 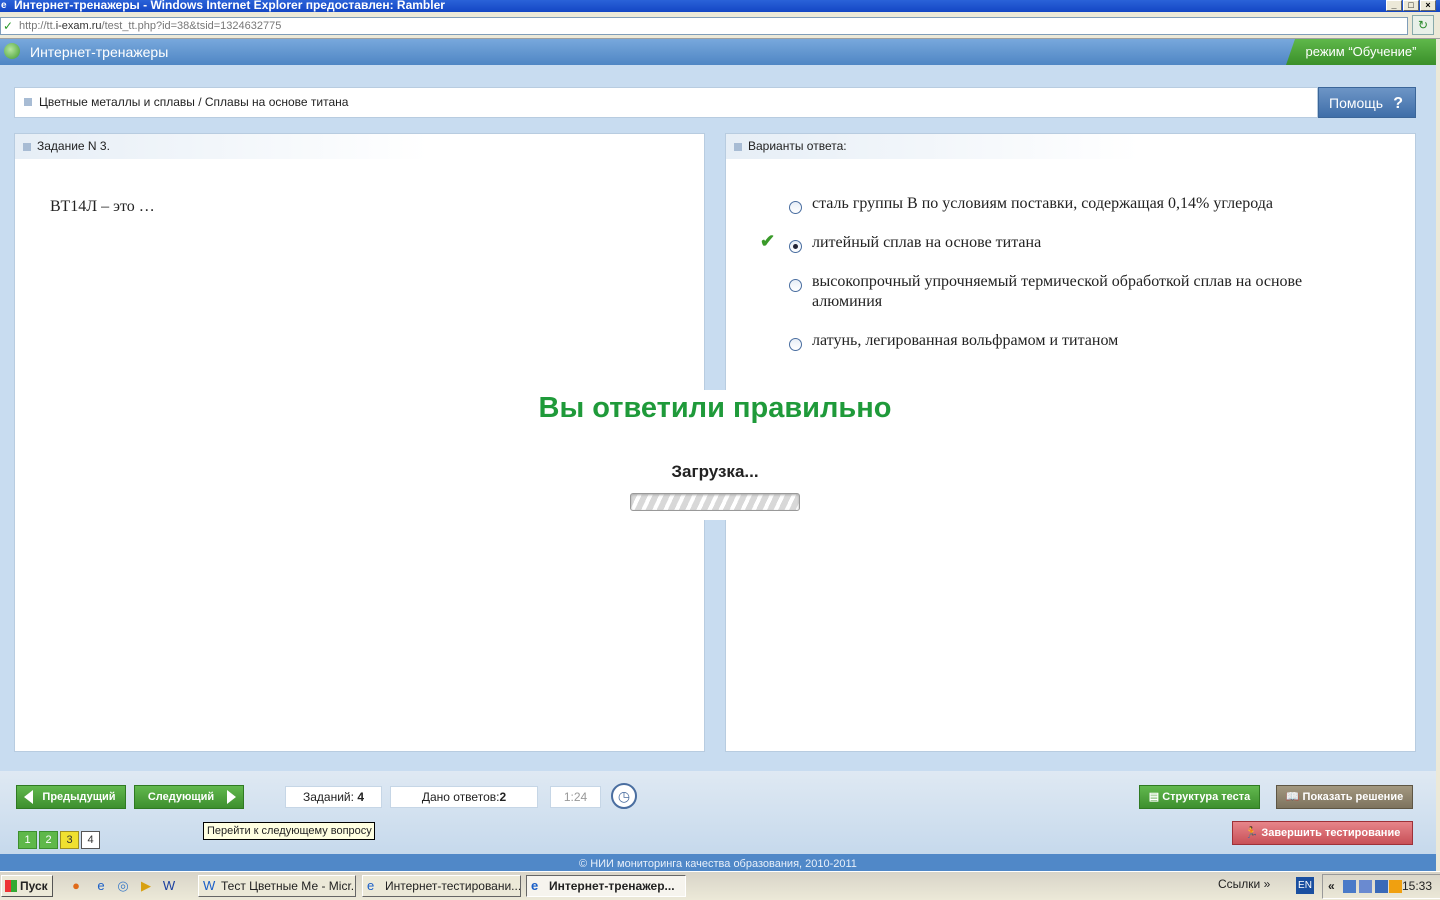 What do you see at coordinates (1398, 103) in the screenshot?
I see `help-question-icon: ?` at bounding box center [1398, 103].